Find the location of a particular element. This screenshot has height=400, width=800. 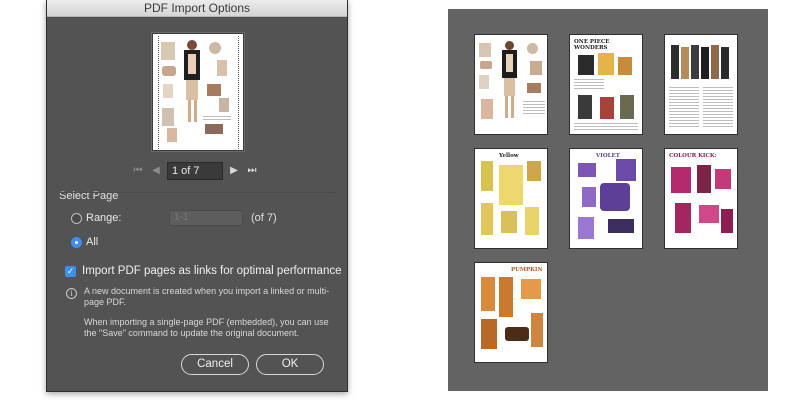

page-thumbnail-7: PUMPKIN is located at coordinates (511, 312).